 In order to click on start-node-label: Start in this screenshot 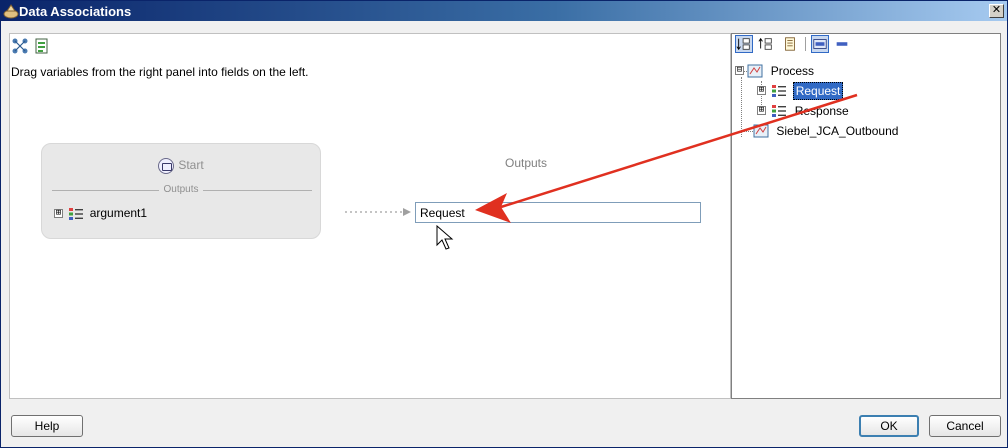, I will do `click(191, 165)`.